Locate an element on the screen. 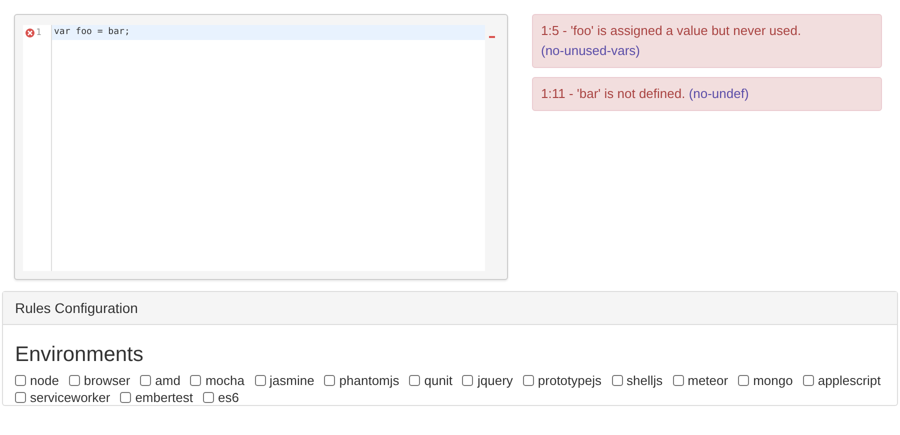  error-marker is located at coordinates (492, 37).